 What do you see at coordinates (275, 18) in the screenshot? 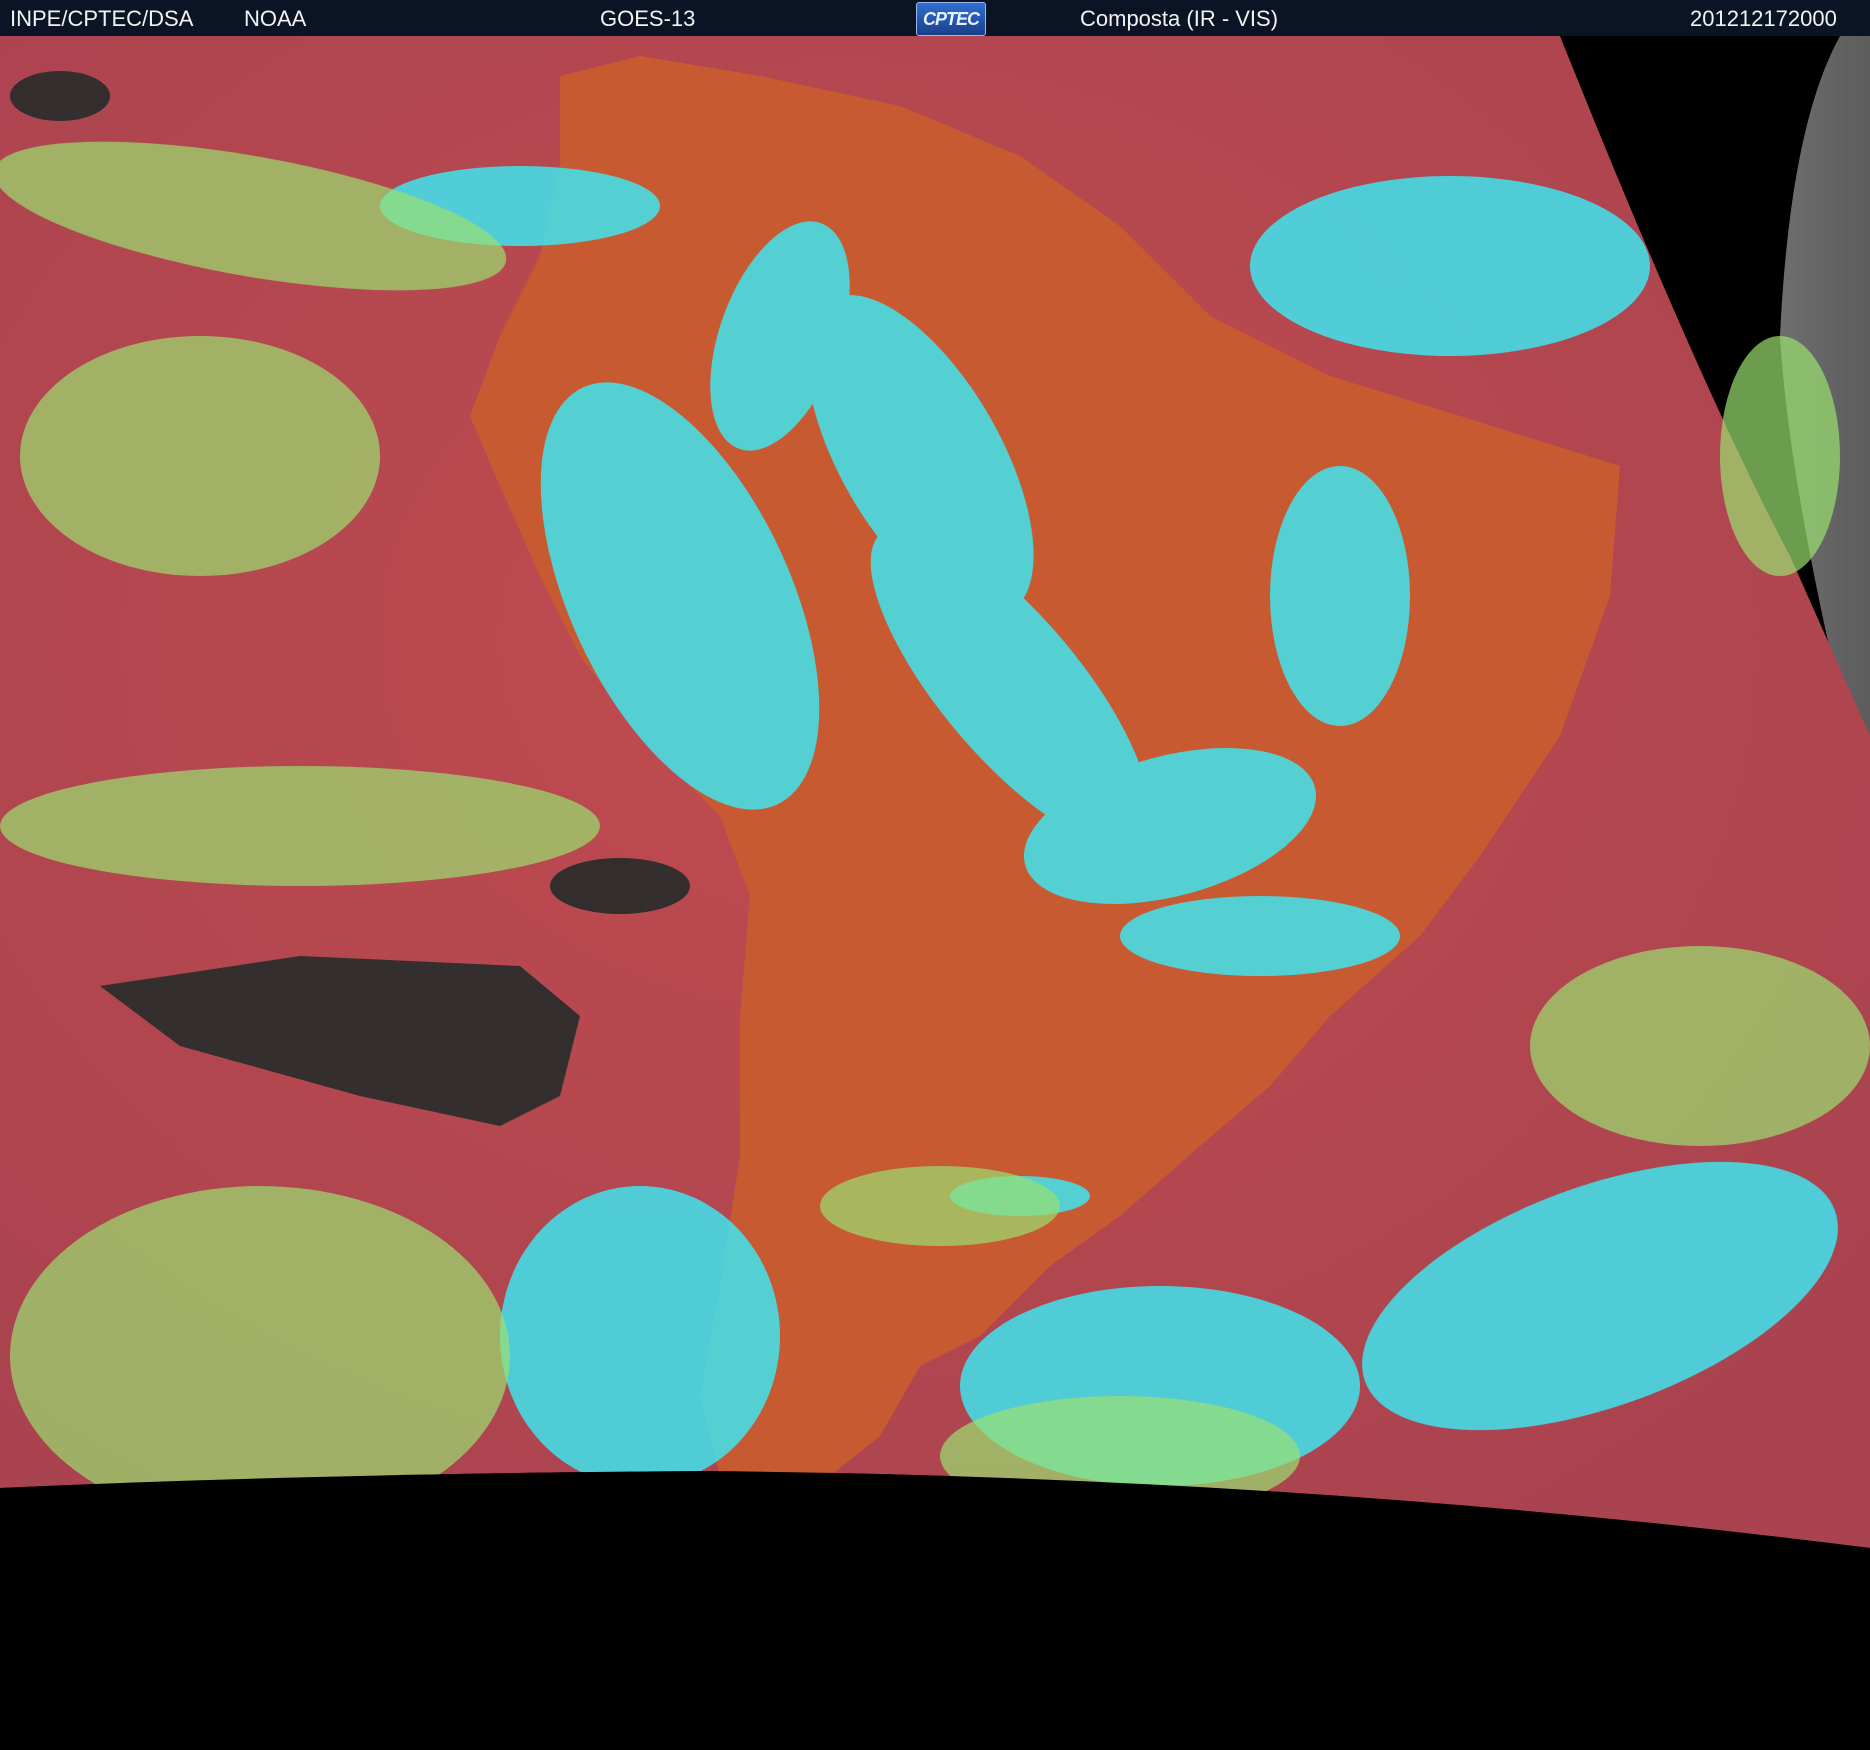
I see `source-label: NOAA` at bounding box center [275, 18].